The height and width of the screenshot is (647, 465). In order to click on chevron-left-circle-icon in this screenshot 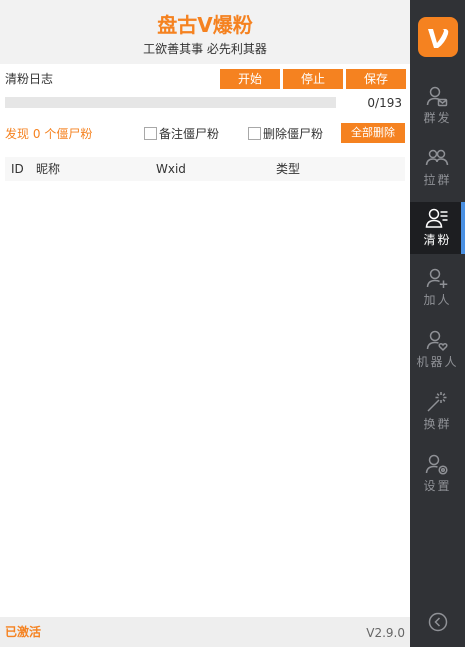, I will do `click(438, 622)`.